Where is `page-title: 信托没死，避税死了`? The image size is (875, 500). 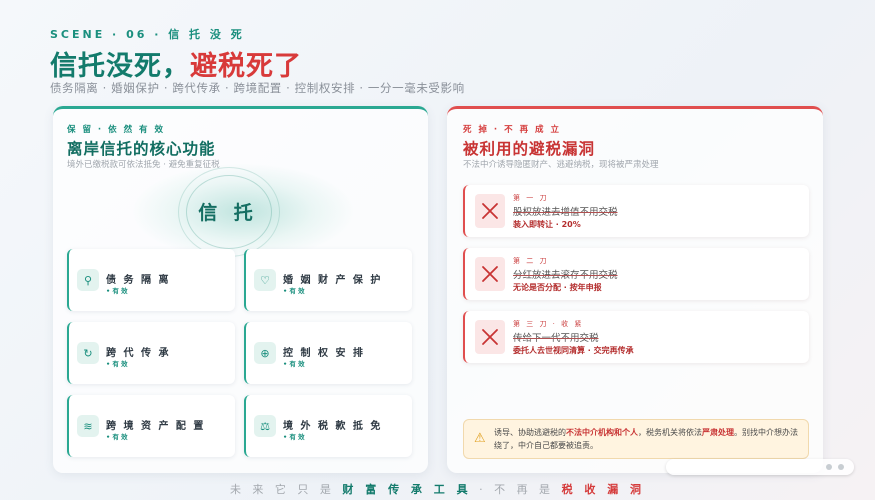
page-title: 信托没死，避税死了 is located at coordinates (176, 63).